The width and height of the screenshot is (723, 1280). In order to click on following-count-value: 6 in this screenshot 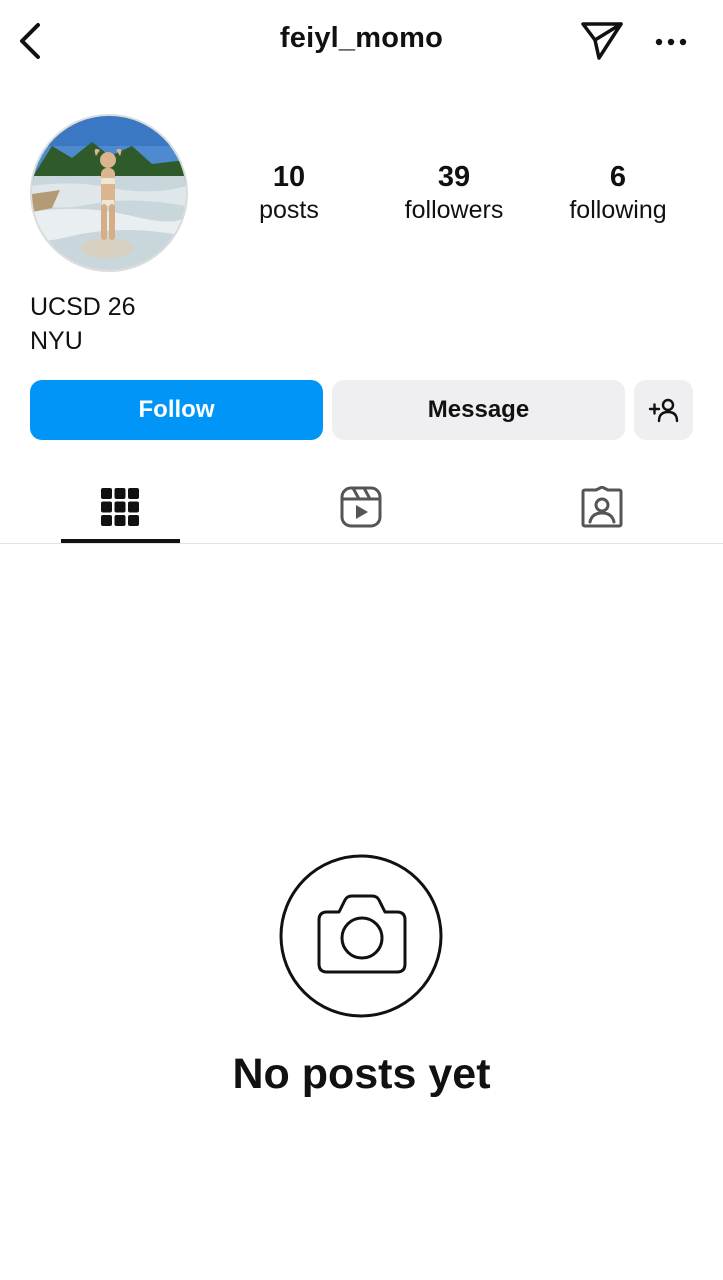, I will do `click(618, 177)`.